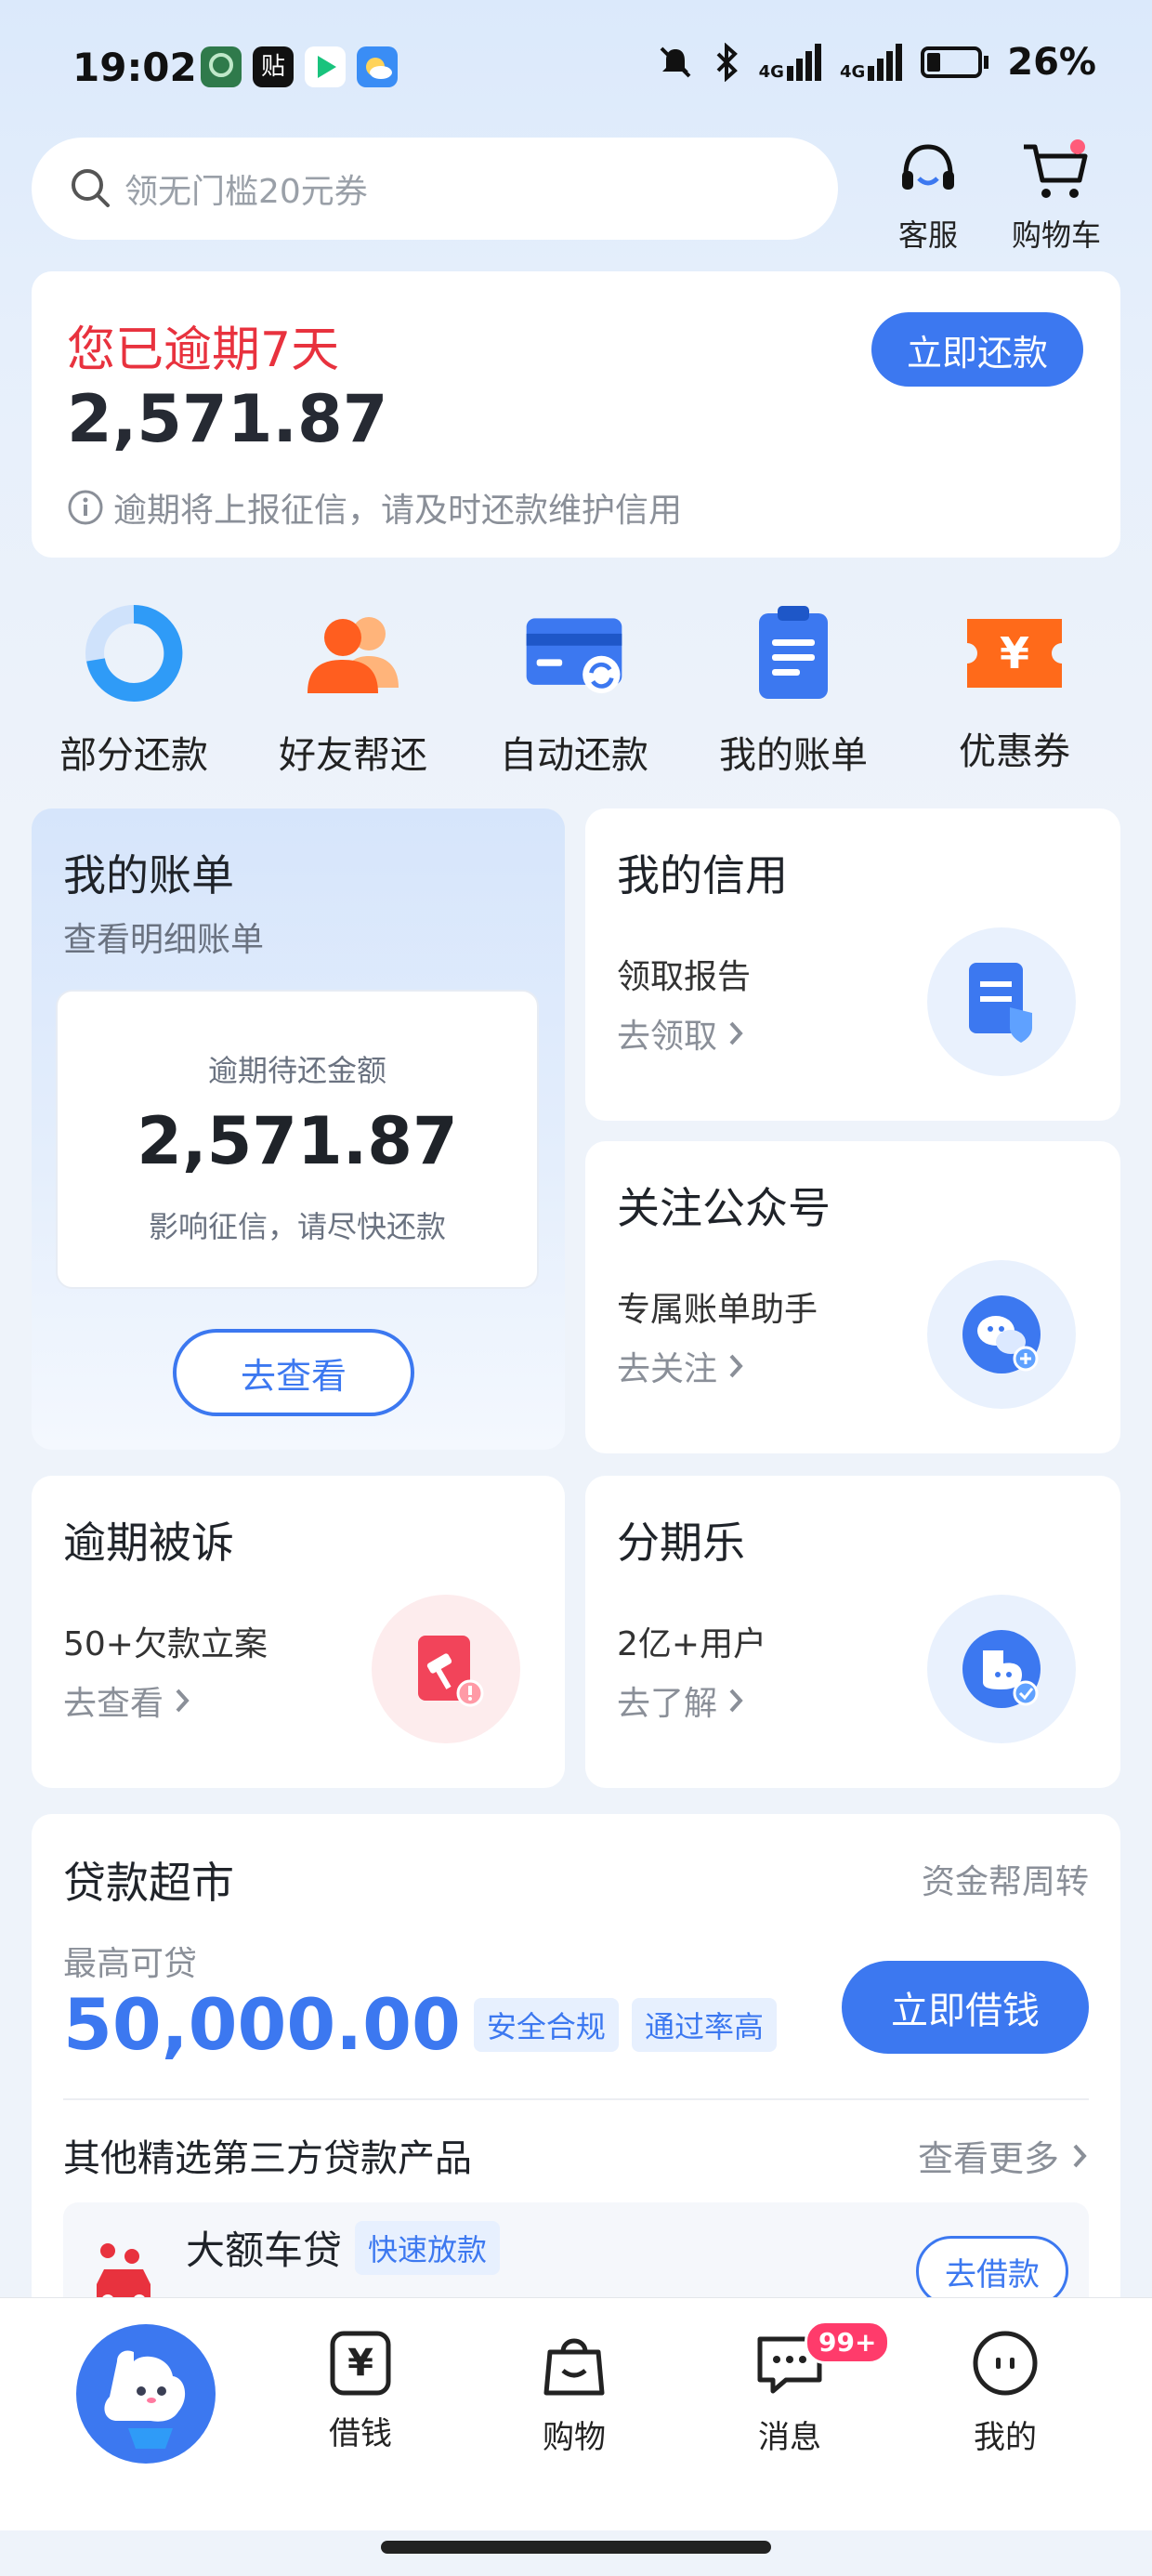  What do you see at coordinates (165, 1644) in the screenshot?
I see `lawsuit-sub: 50+欠款立案` at bounding box center [165, 1644].